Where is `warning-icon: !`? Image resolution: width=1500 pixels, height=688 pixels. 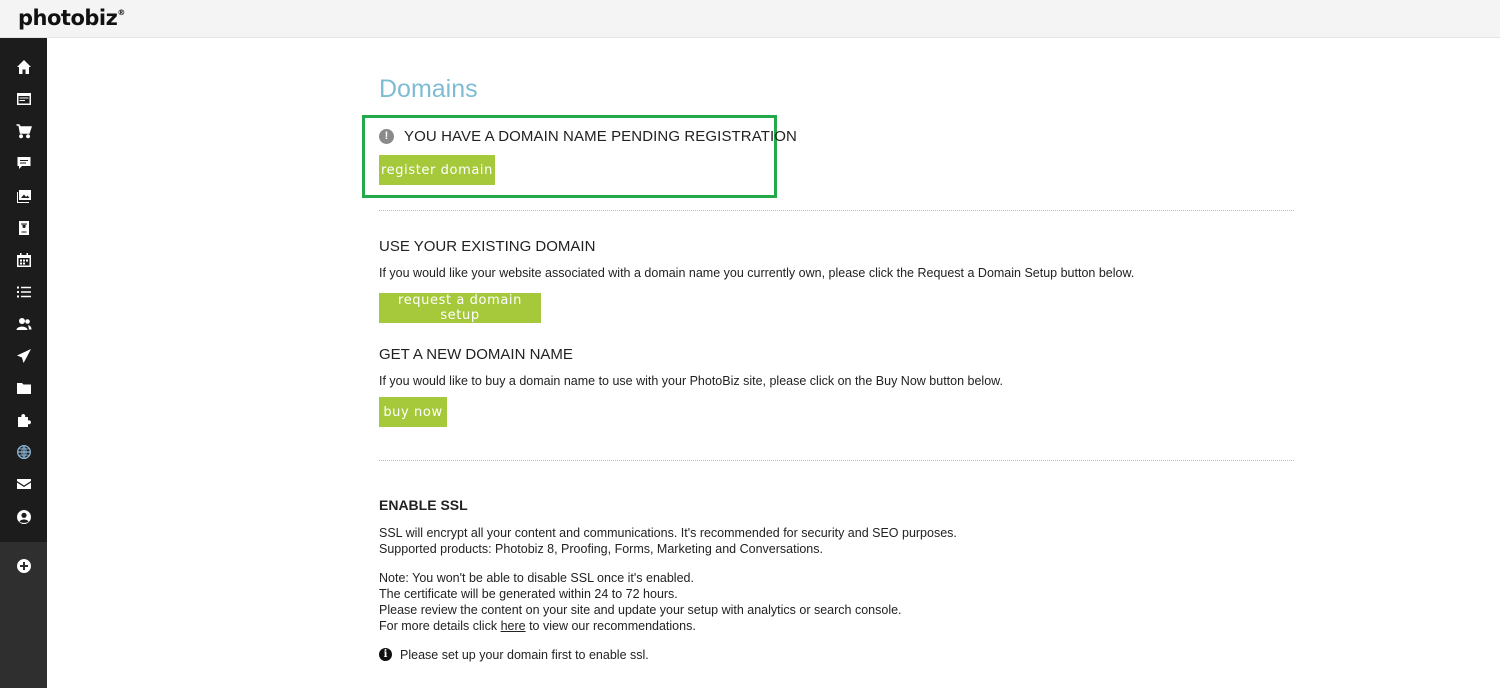
warning-icon: ! is located at coordinates (386, 136).